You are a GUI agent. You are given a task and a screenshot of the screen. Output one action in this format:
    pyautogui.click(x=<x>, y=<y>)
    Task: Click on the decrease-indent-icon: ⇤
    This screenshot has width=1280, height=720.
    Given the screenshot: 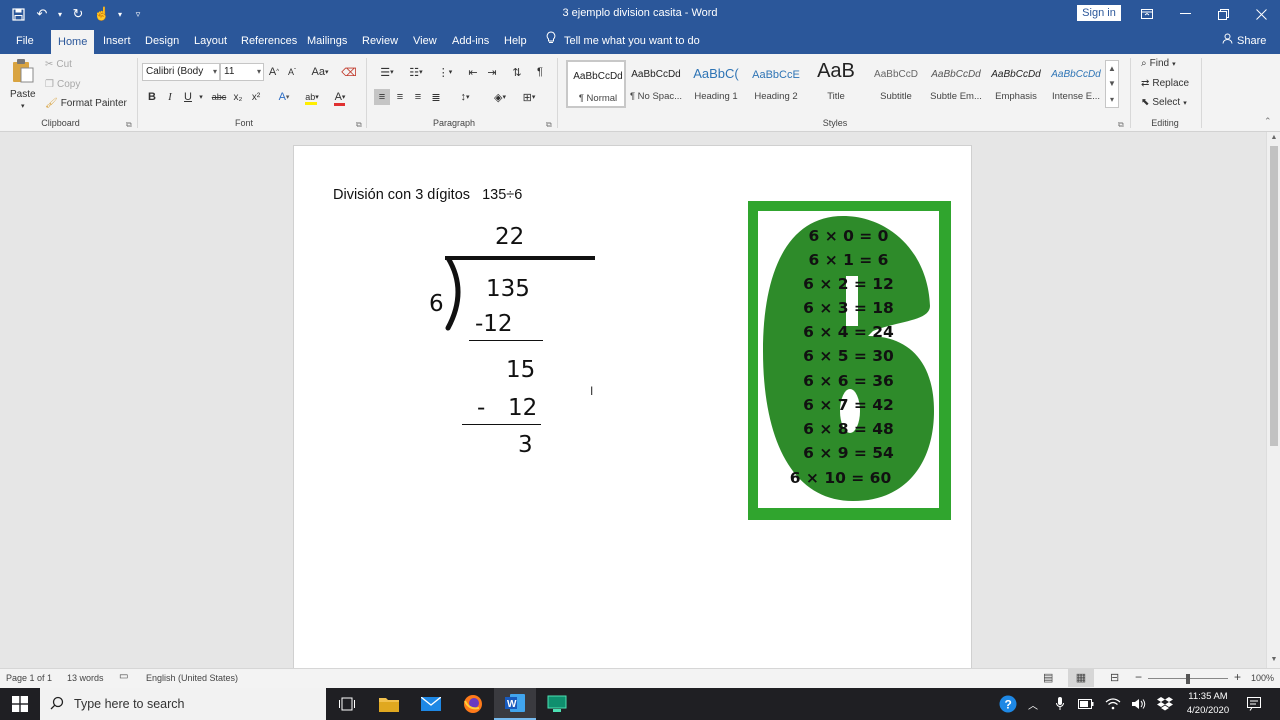 What is the action you would take?
    pyautogui.click(x=473, y=72)
    